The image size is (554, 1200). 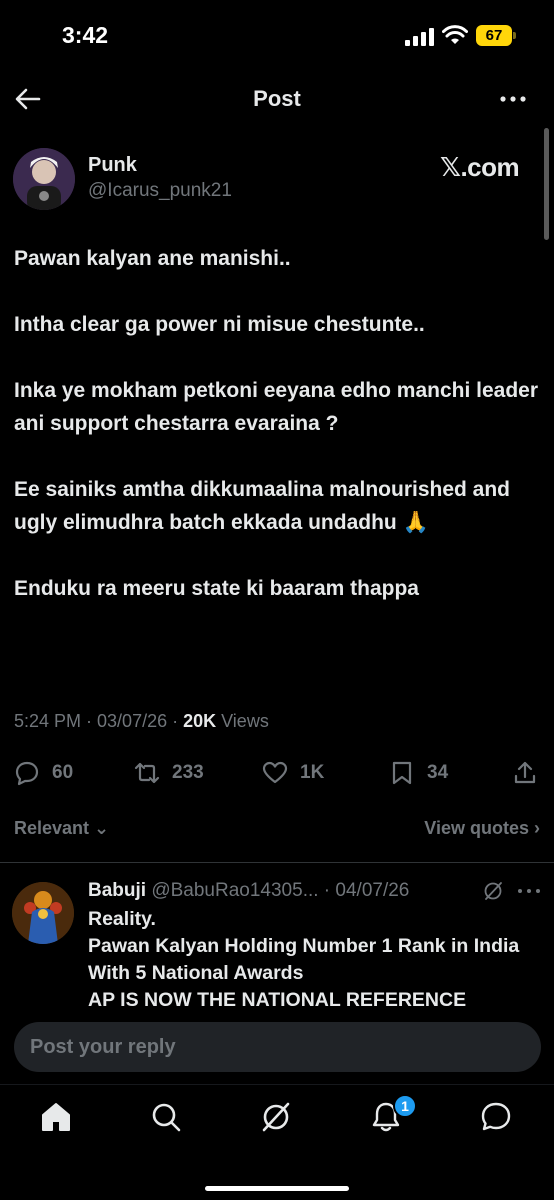 What do you see at coordinates (85, 35) in the screenshot?
I see `status-time: 3:42` at bounding box center [85, 35].